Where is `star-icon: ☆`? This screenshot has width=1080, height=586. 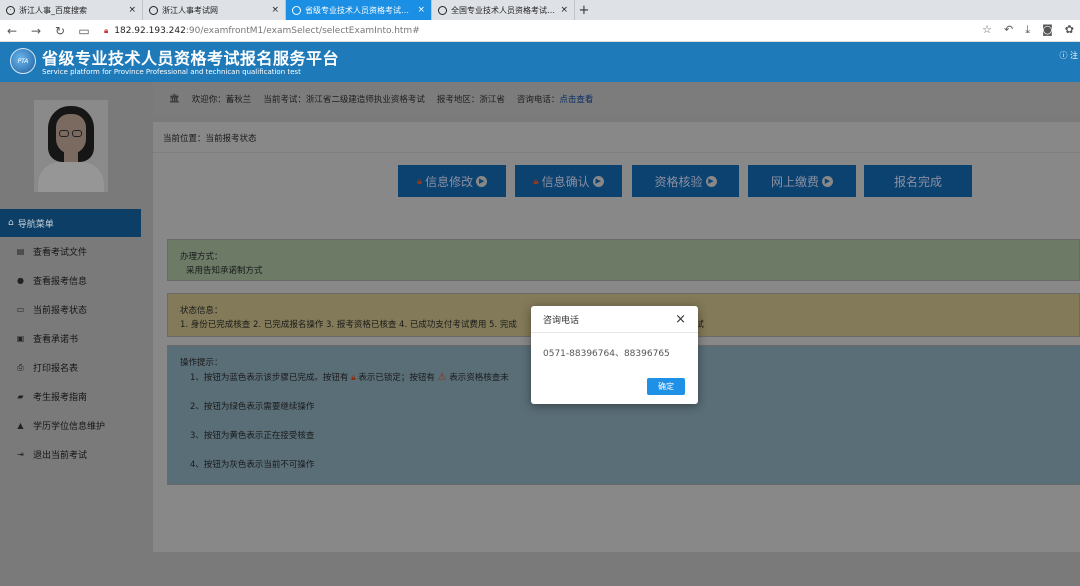 star-icon: ☆ is located at coordinates (987, 30).